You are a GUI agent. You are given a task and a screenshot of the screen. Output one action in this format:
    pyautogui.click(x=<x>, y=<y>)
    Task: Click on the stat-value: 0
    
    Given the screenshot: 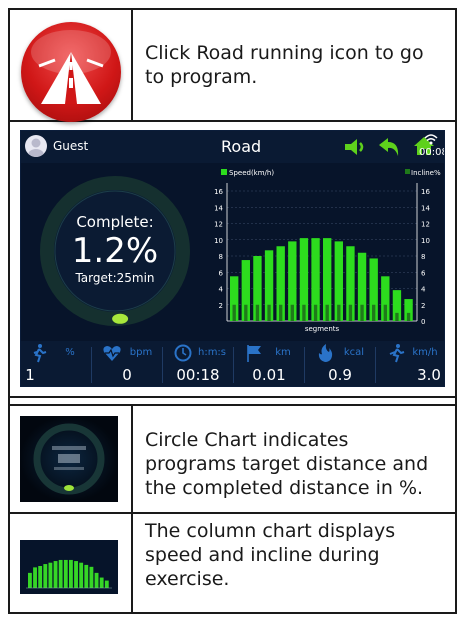 What is the action you would take?
    pyautogui.click(x=127, y=375)
    